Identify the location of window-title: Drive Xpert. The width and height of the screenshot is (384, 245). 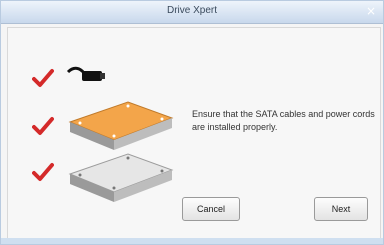
(191, 10).